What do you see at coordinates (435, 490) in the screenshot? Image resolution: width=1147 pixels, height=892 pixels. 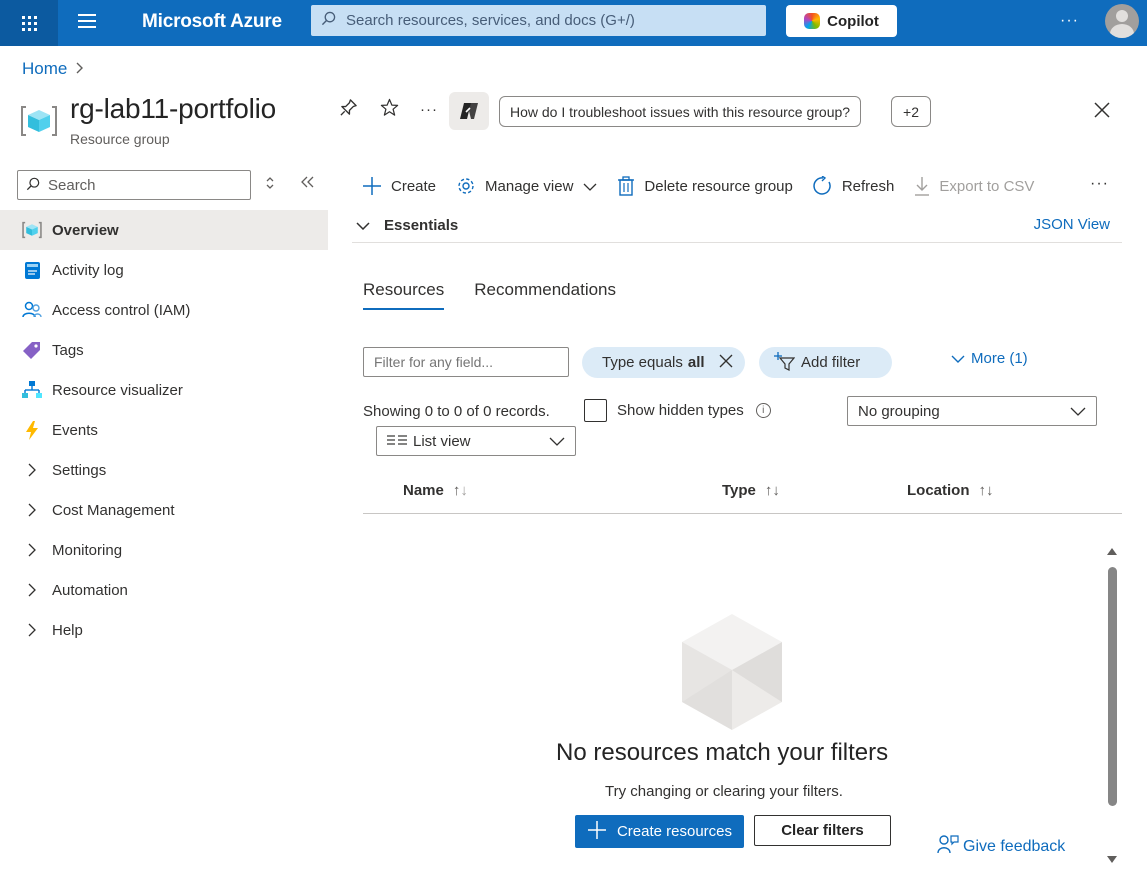 I see `column-header-name: Name ↑↓` at bounding box center [435, 490].